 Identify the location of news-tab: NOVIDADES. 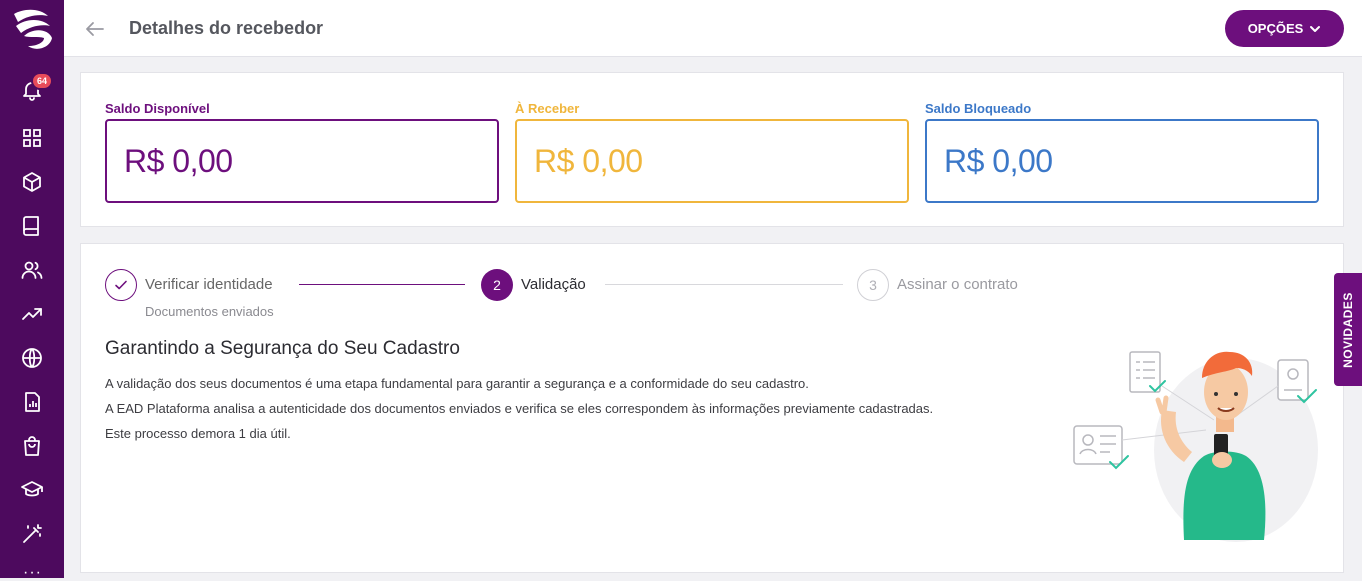
(1348, 329).